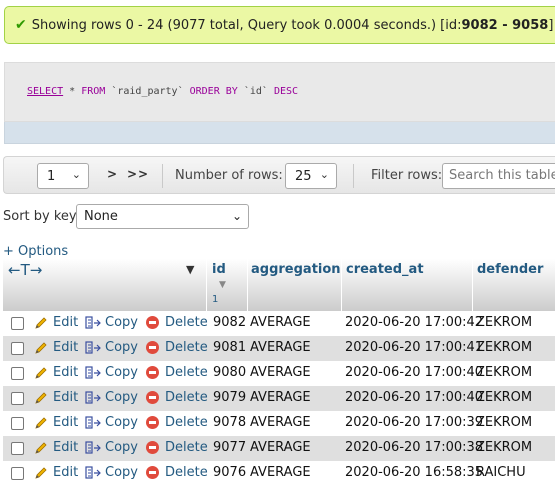 This screenshot has width=555, height=484. Describe the element at coordinates (406, 285) in the screenshot. I see `column-header-created-at: created_at` at that location.